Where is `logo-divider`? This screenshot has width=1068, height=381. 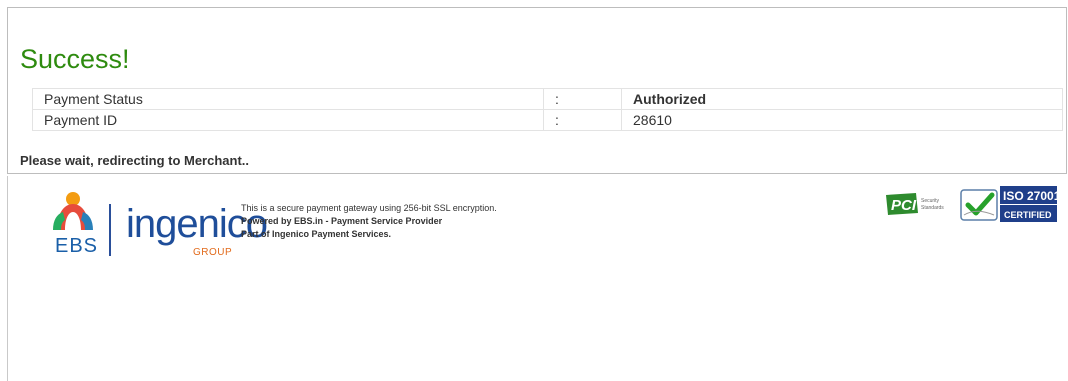
logo-divider is located at coordinates (110, 230).